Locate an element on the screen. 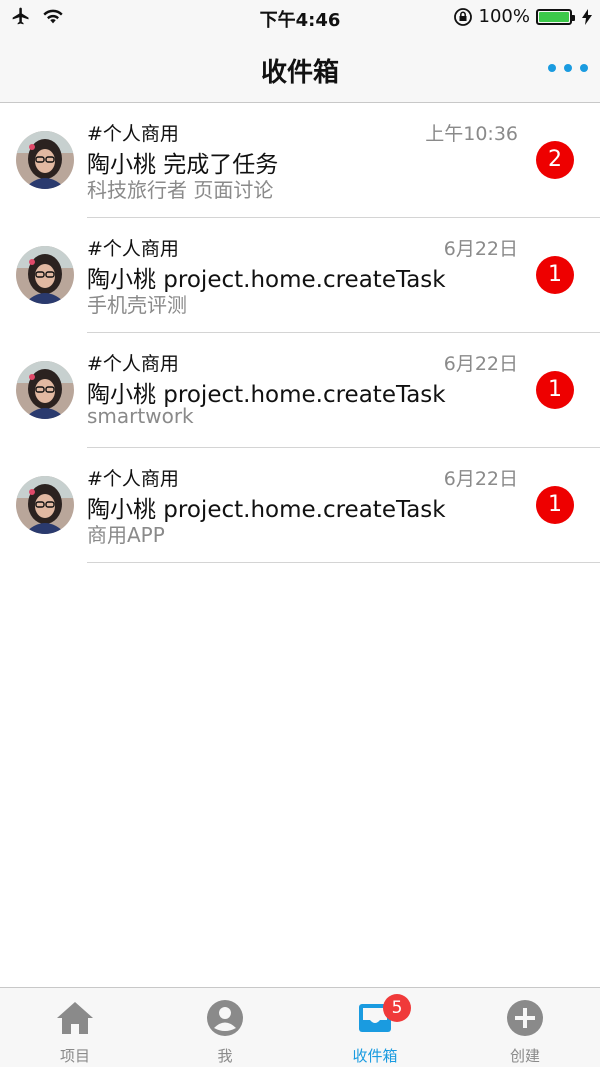 The width and height of the screenshot is (600, 1067). tab-inbox: 5 收件箱 is located at coordinates (375, 1027).